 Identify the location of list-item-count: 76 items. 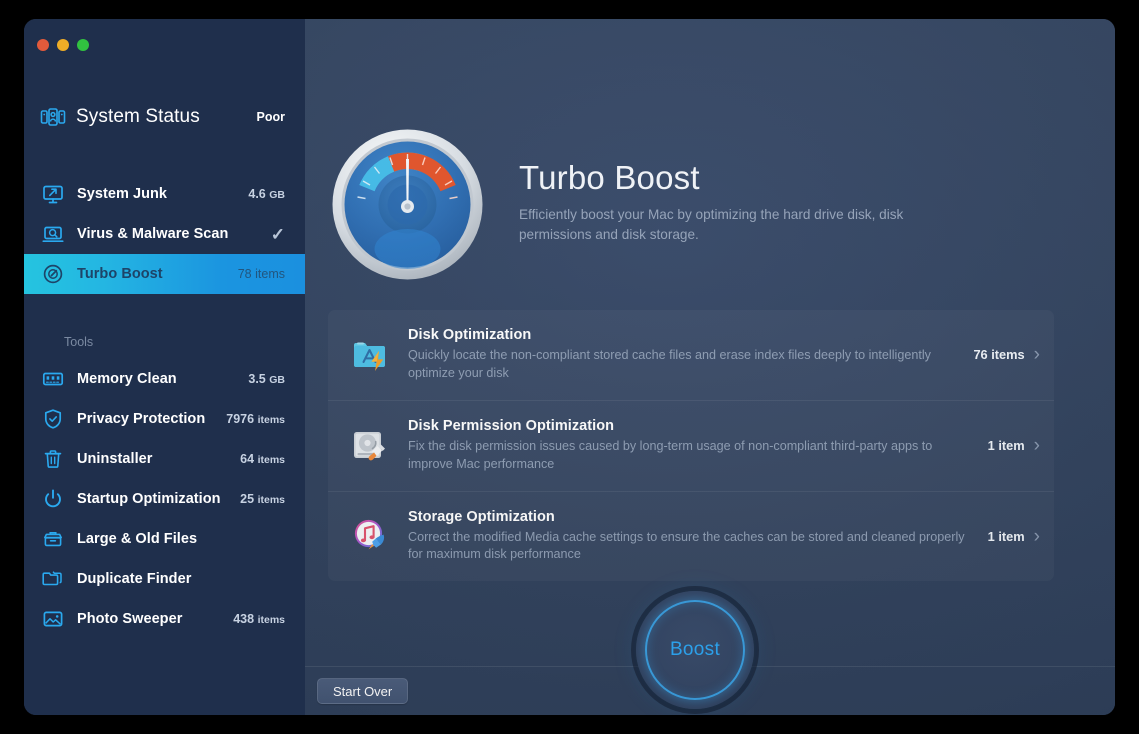
(999, 355).